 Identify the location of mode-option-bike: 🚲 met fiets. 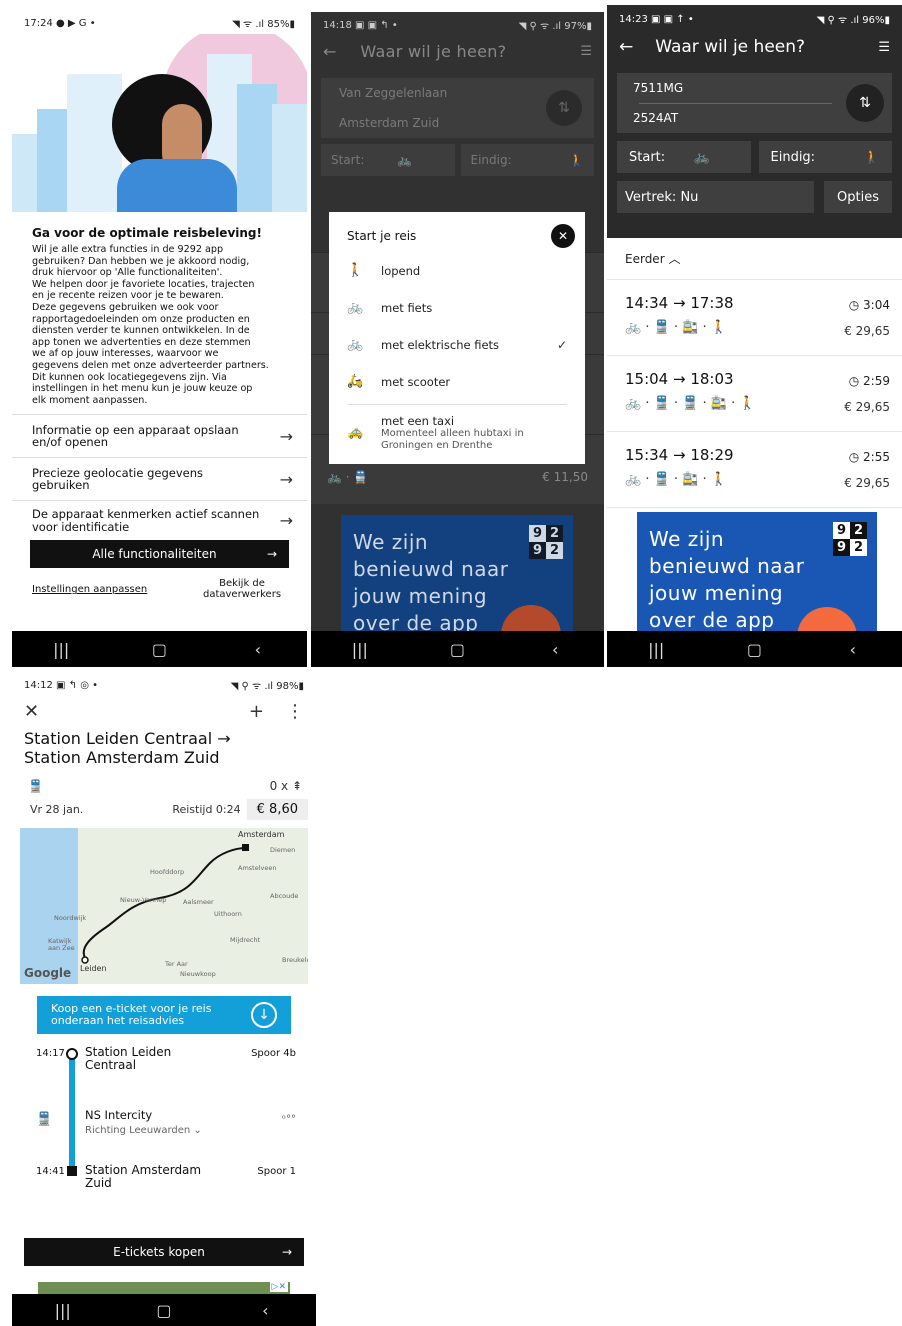
(457, 307).